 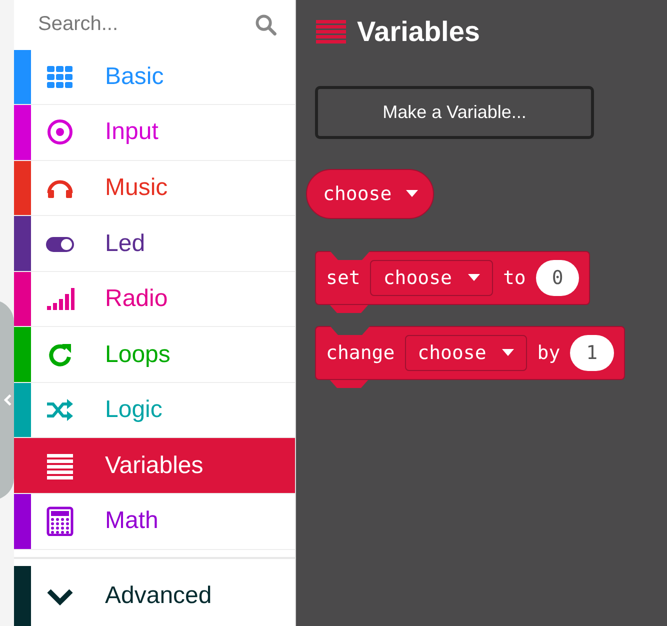 I want to click on block-keyword: by, so click(x=548, y=353).